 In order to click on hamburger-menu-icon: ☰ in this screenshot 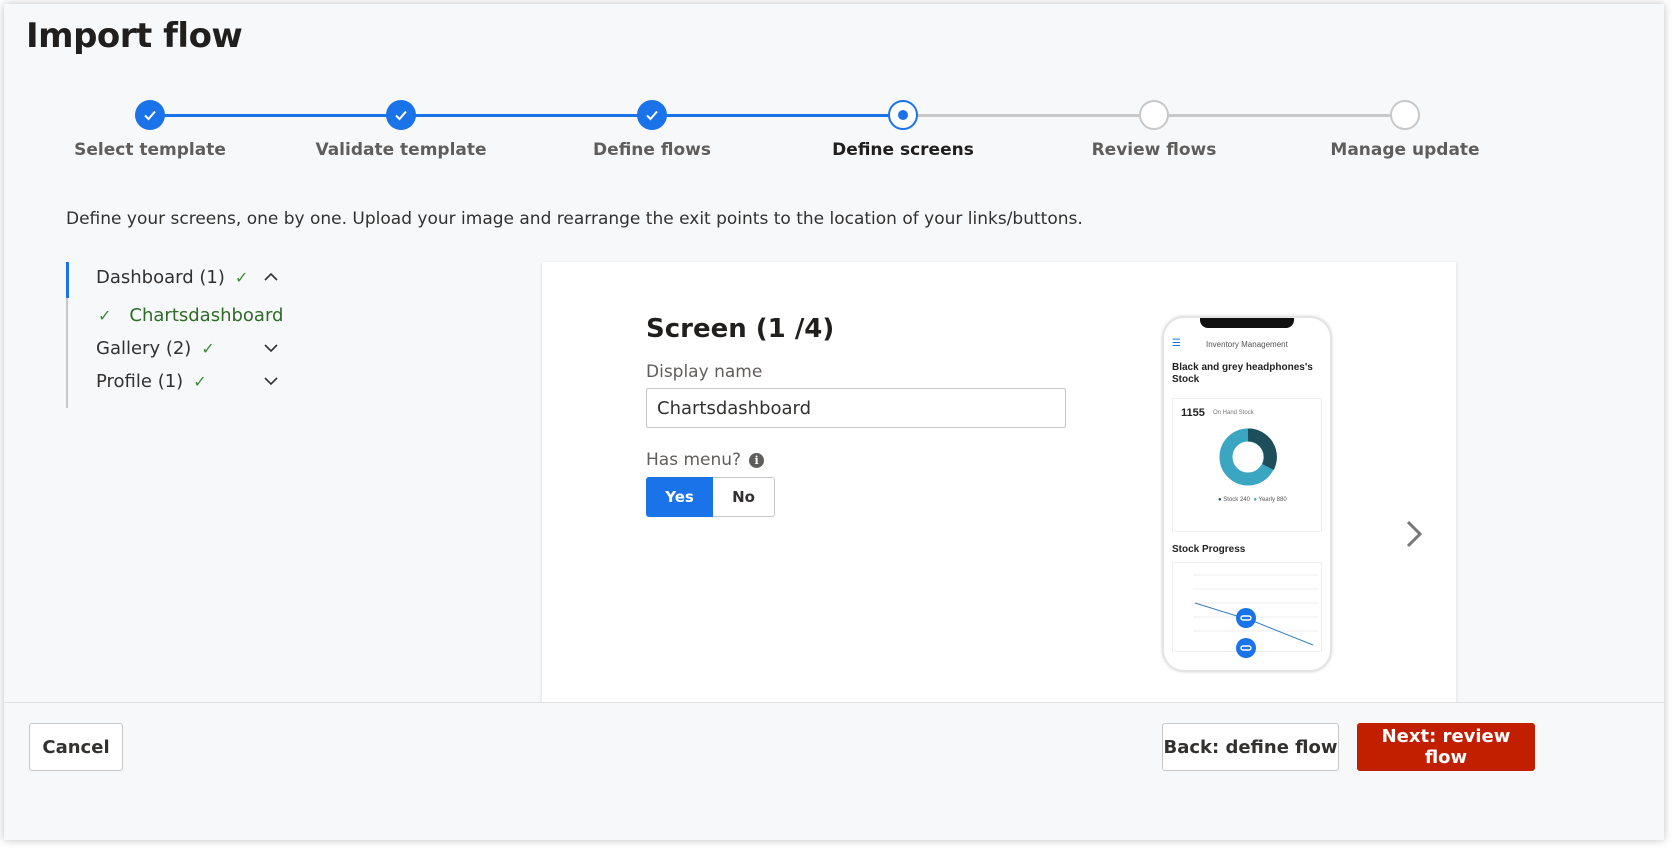, I will do `click(1176, 343)`.